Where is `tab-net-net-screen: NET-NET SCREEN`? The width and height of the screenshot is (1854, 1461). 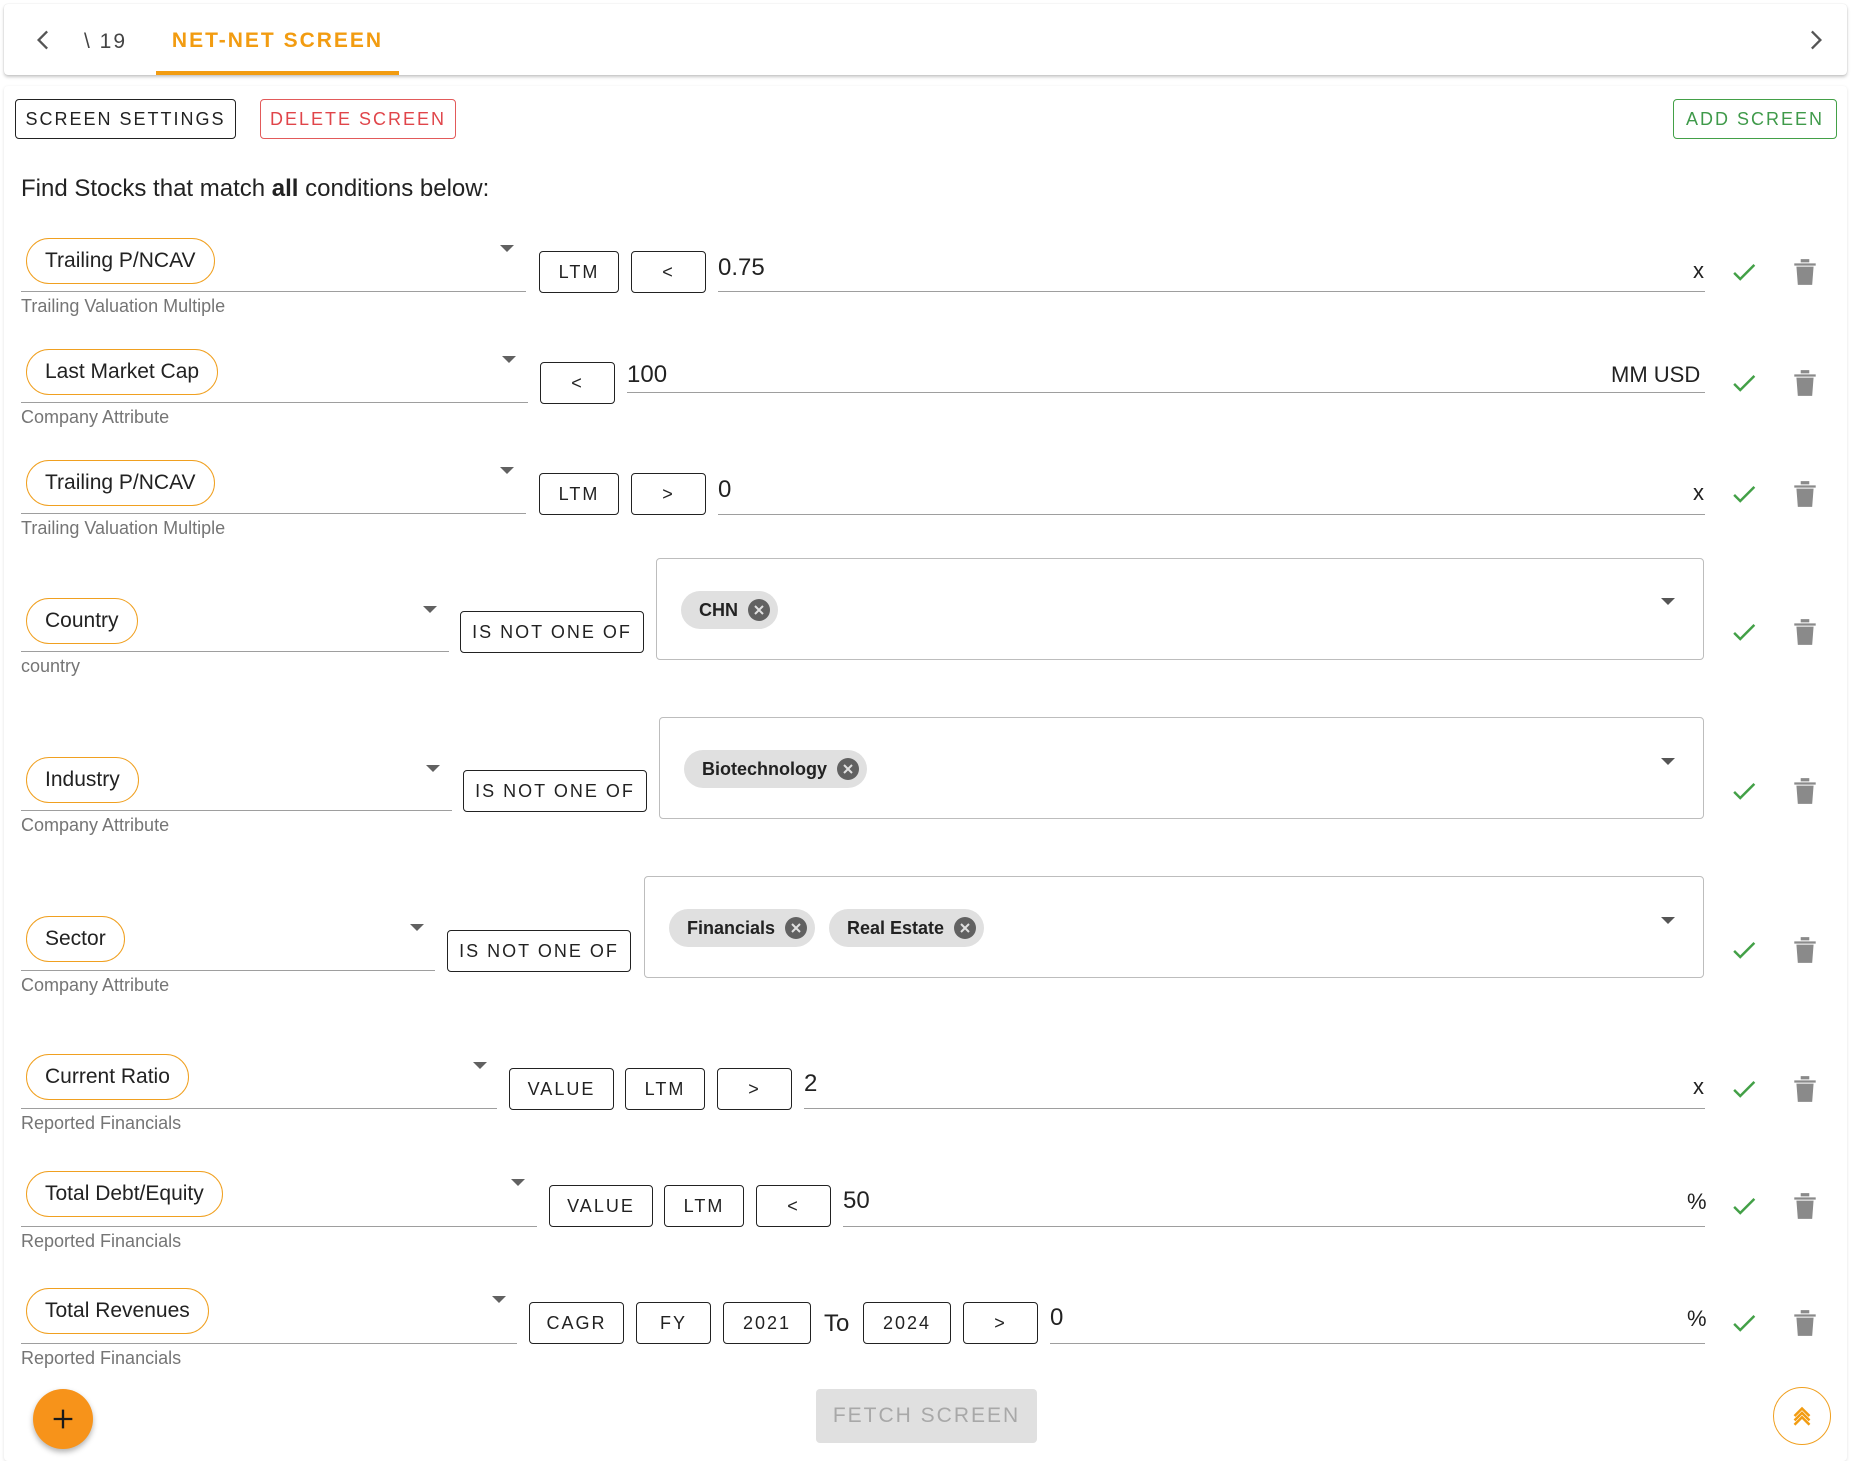 tab-net-net-screen: NET-NET SCREEN is located at coordinates (277, 39).